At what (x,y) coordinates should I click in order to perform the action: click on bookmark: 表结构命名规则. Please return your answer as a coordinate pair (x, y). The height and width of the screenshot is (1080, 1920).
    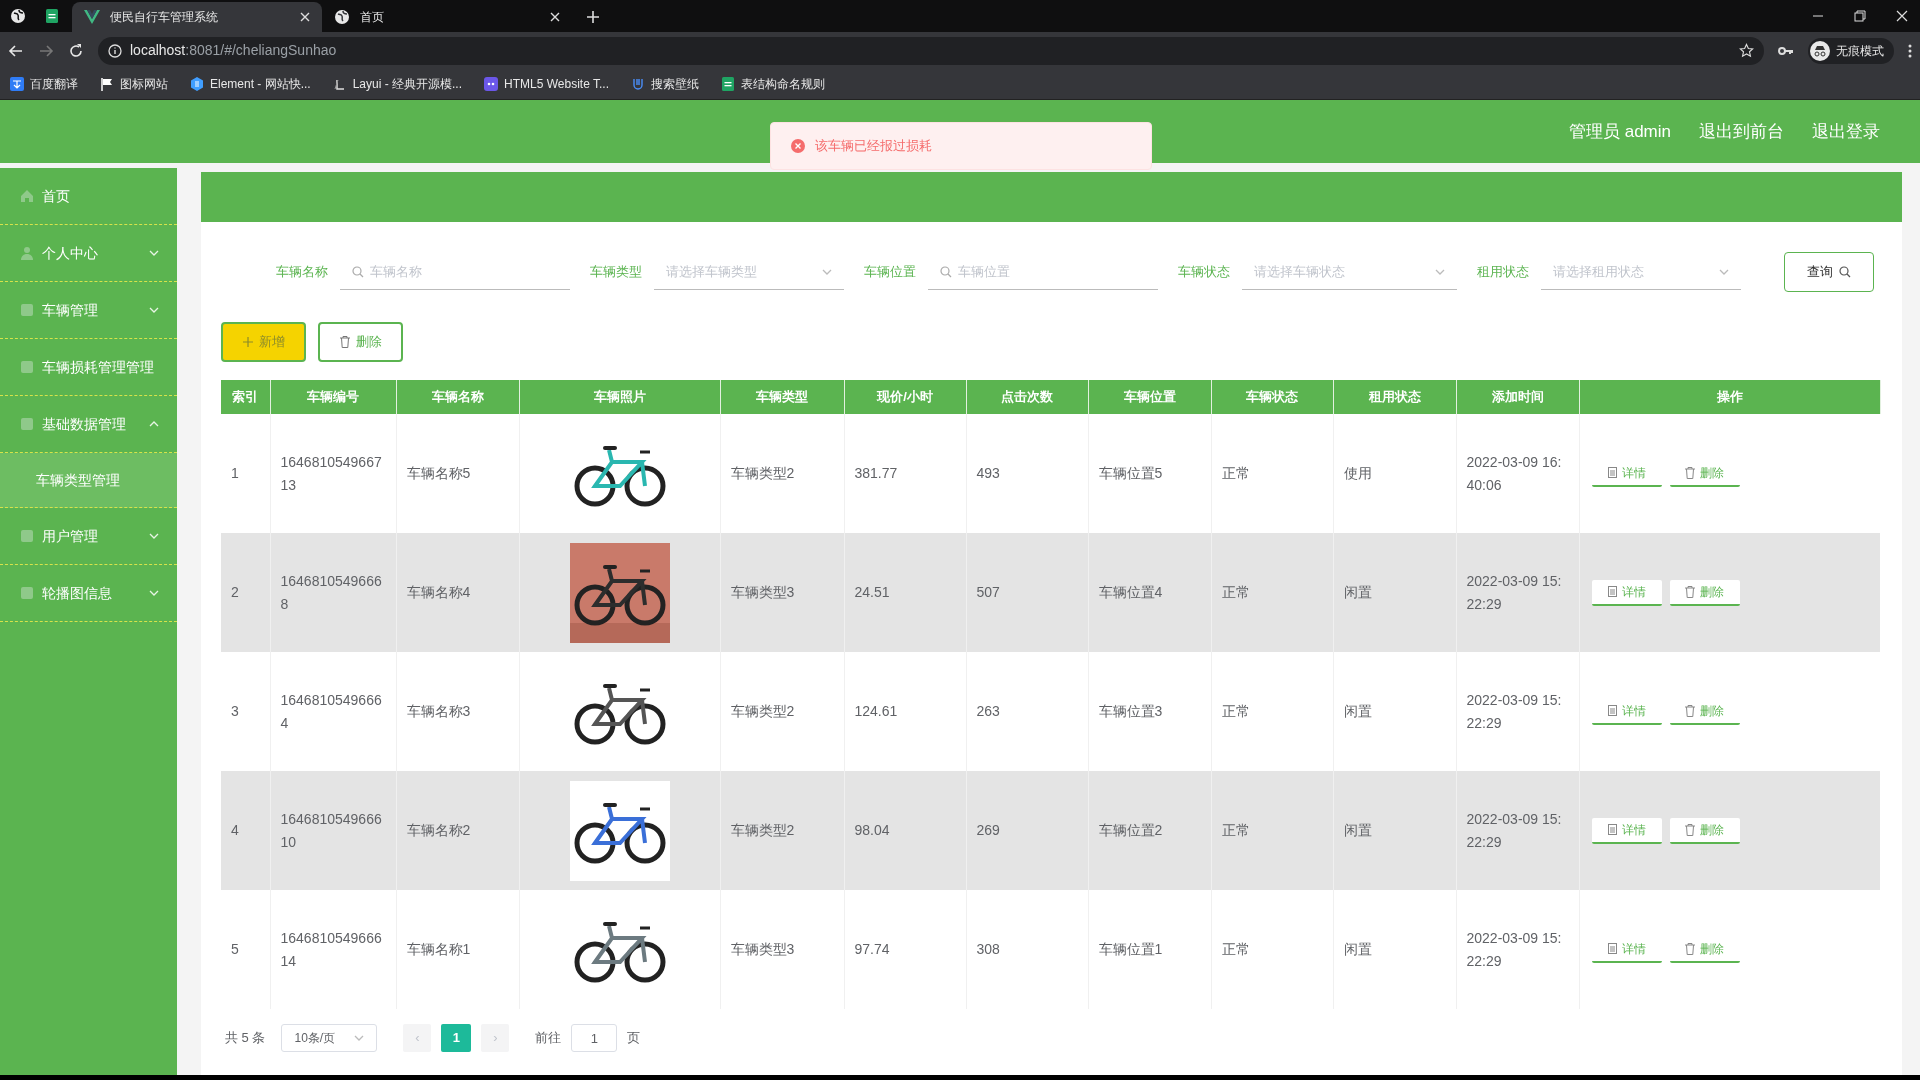
    Looking at the image, I should click on (773, 84).